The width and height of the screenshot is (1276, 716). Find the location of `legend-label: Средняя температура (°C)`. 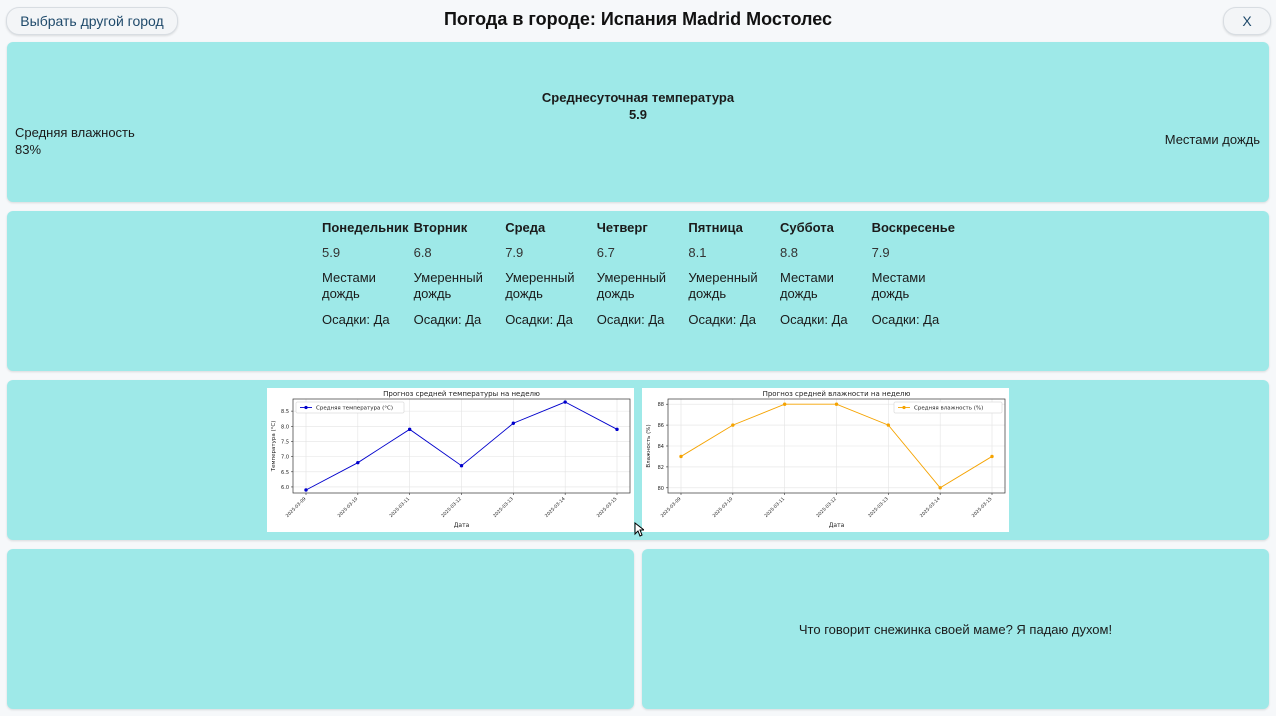

legend-label: Средняя температура (°C) is located at coordinates (354, 409).